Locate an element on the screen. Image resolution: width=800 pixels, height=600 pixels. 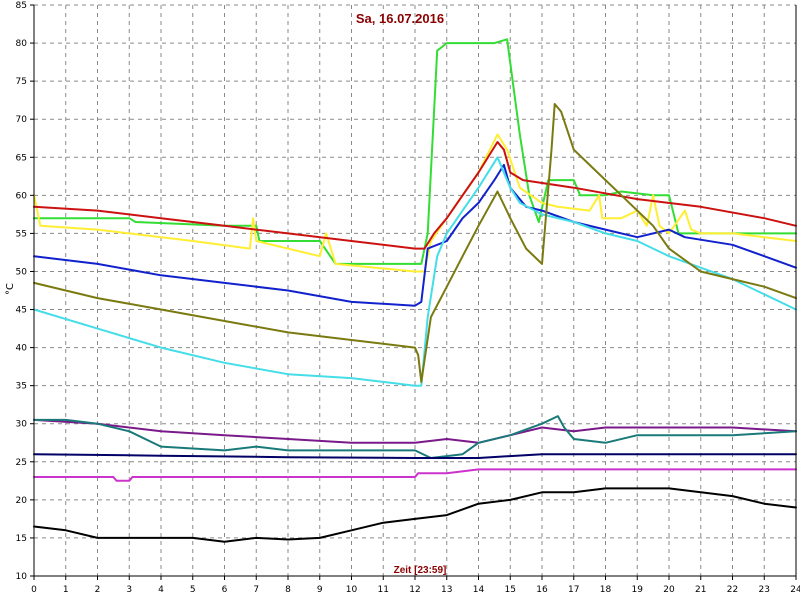
y-tick-label: 85 is located at coordinates (21, 6).